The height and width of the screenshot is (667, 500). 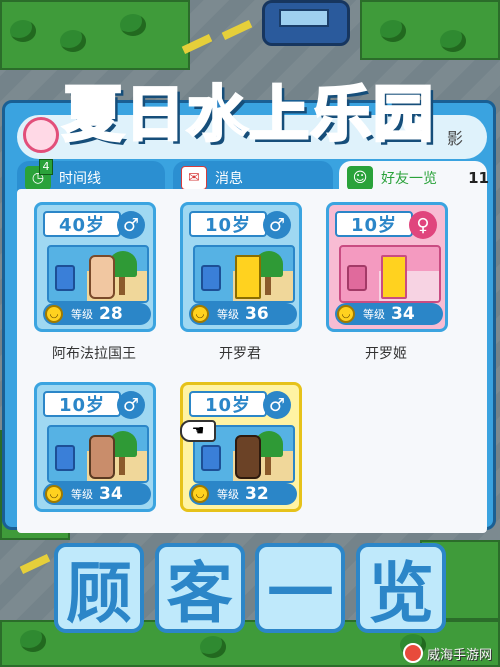 What do you see at coordinates (248, 457) in the screenshot?
I see `monkey-figure` at bounding box center [248, 457].